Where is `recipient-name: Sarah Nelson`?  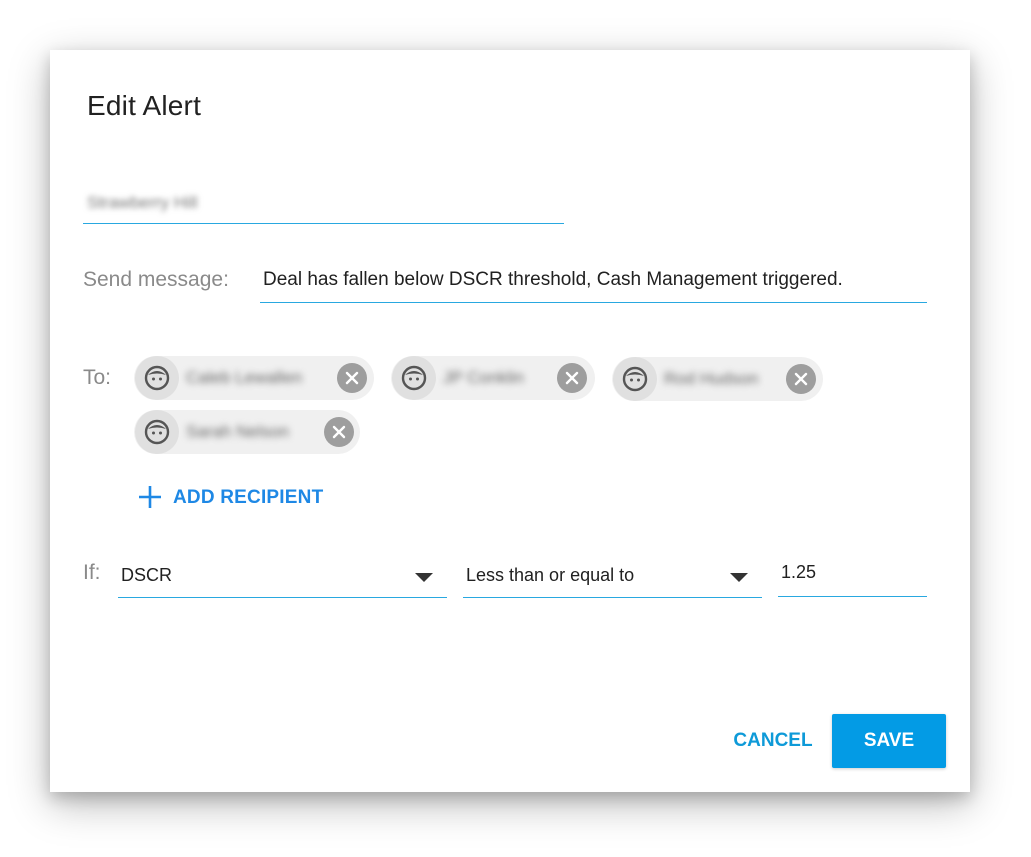
recipient-name: Sarah Nelson is located at coordinates (238, 431).